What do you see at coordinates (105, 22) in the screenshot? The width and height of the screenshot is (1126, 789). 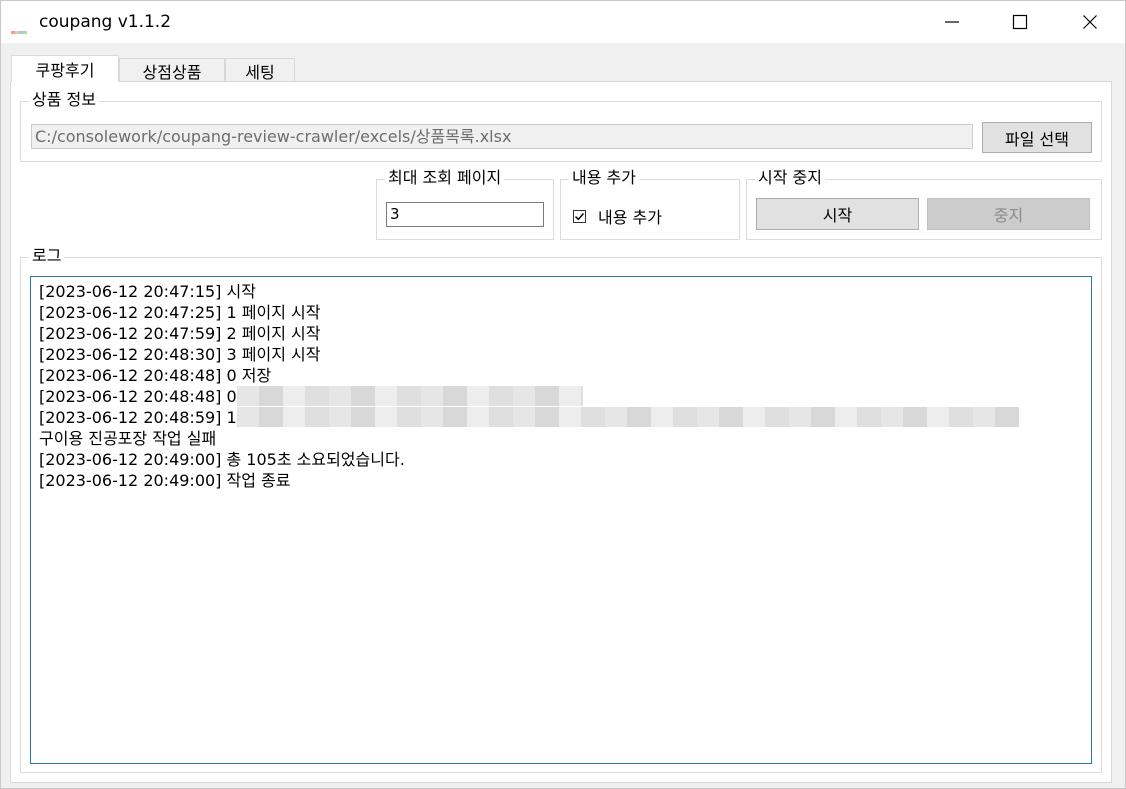 I see `window-title: coupang v1.1.2` at bounding box center [105, 22].